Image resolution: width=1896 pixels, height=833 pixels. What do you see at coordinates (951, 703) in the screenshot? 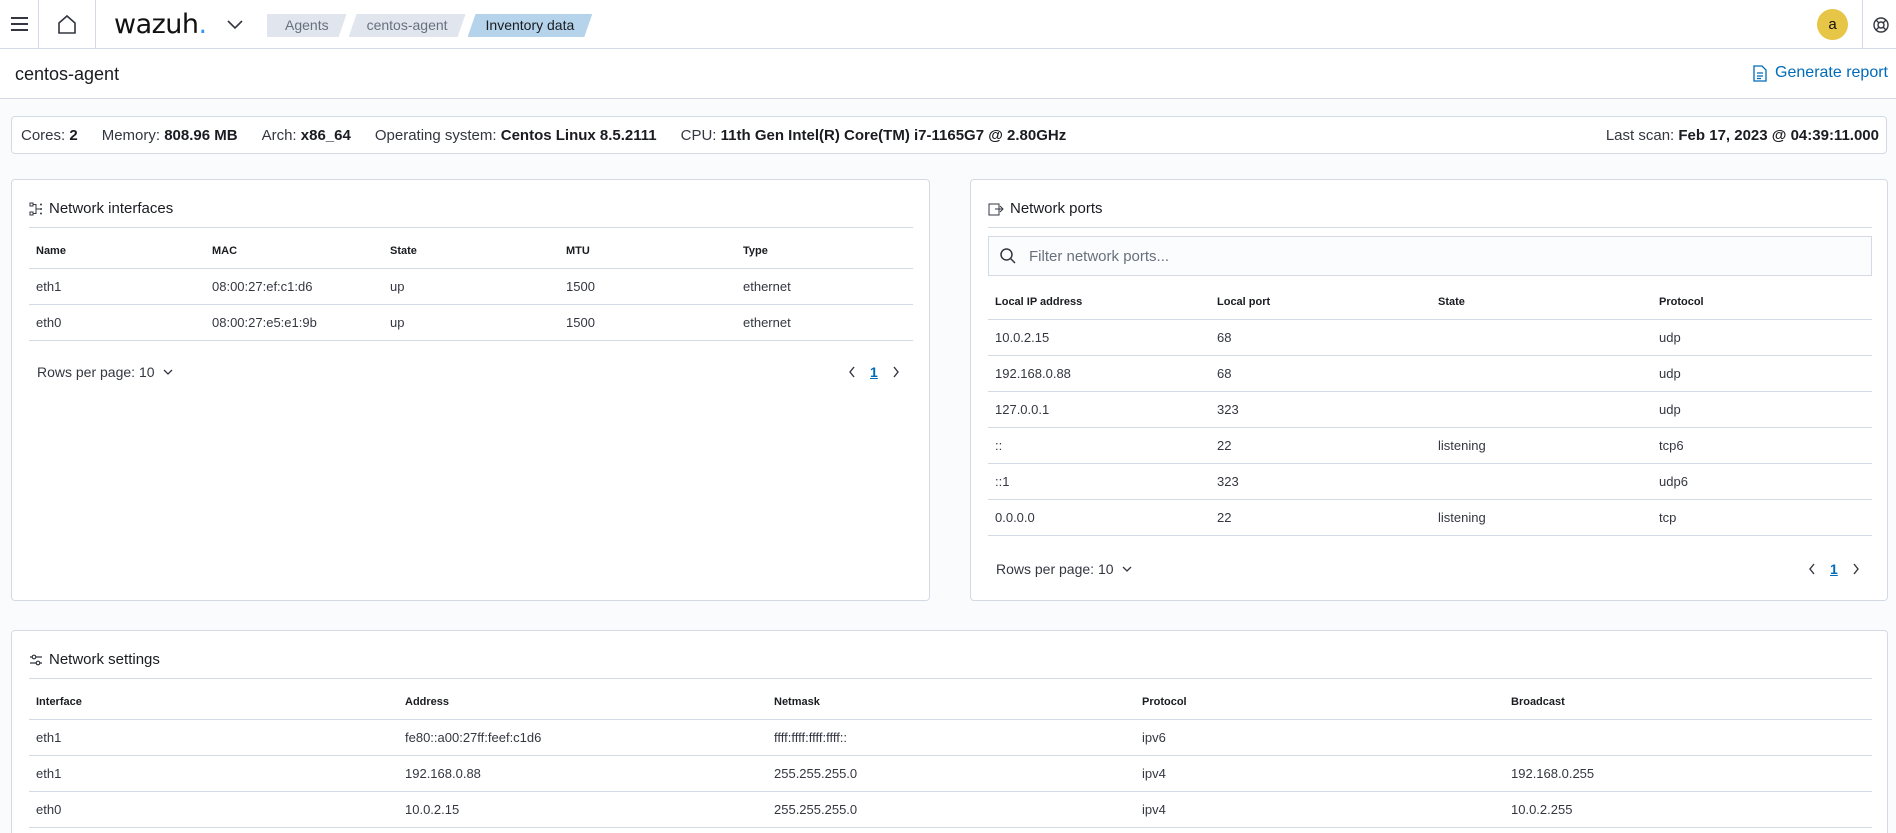
I see `column-header-netmask: Netmask` at bounding box center [951, 703].